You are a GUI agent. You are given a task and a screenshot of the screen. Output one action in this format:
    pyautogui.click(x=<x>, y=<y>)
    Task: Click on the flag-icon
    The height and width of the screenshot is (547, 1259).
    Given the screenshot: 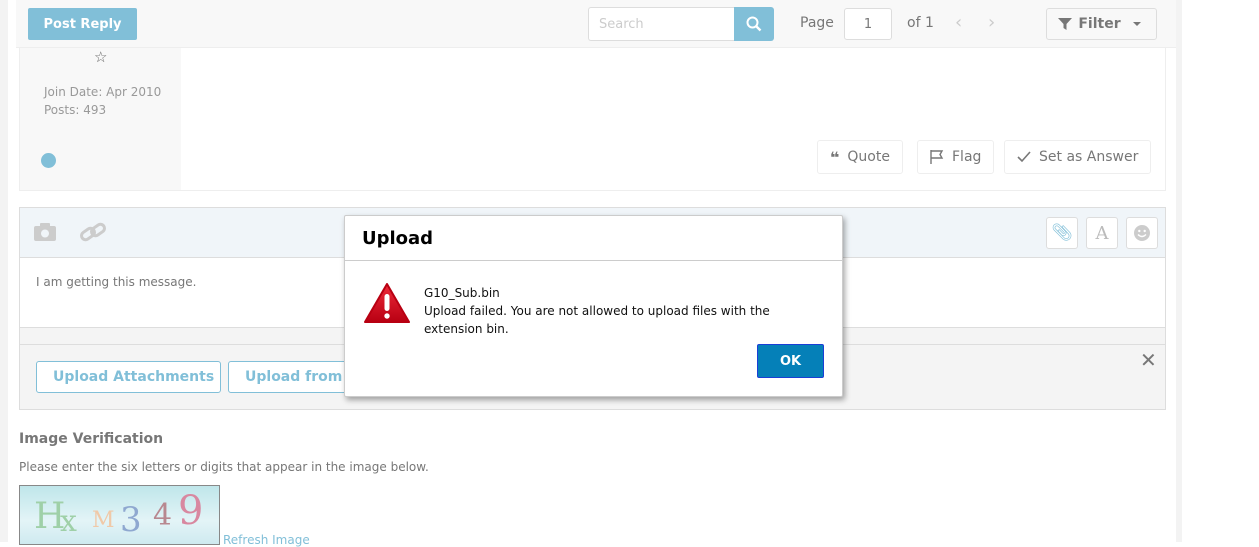 What is the action you would take?
    pyautogui.click(x=937, y=157)
    